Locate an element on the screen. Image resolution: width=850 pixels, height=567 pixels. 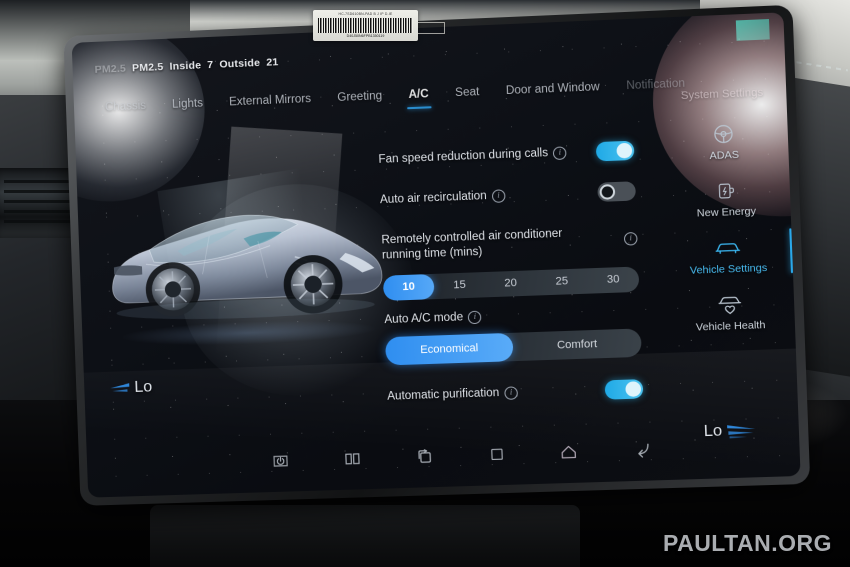
auto-ac-mode-label: Auto A/C mode is located at coordinates (424, 318).